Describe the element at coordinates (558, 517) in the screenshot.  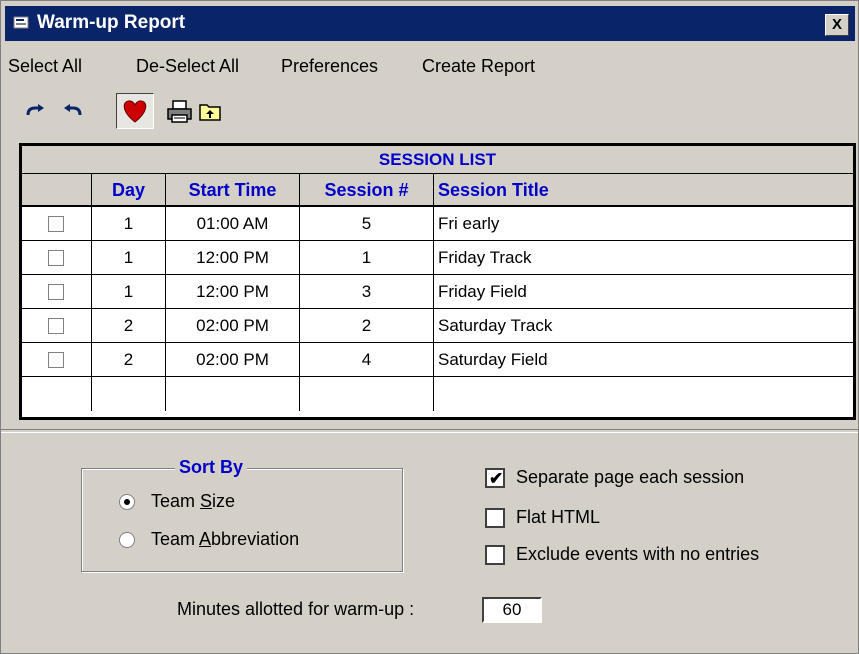
I see `flat-html-label: Flat HTML` at that location.